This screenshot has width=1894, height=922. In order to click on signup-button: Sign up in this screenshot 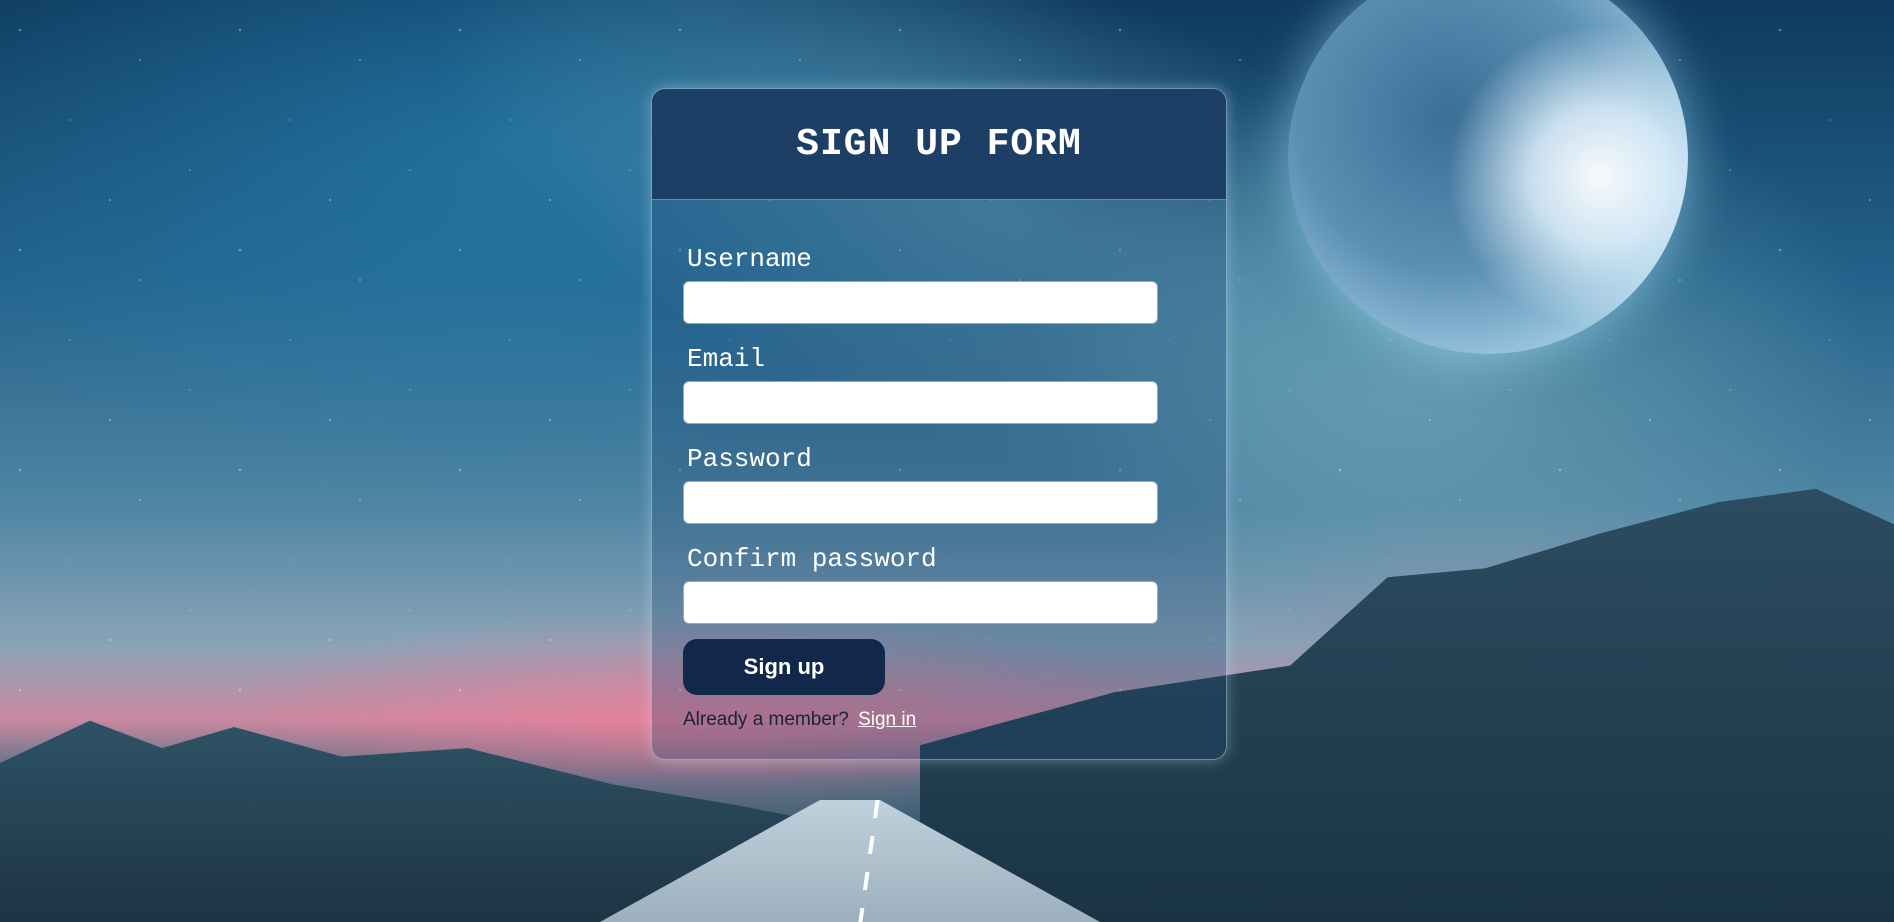, I will do `click(784, 667)`.